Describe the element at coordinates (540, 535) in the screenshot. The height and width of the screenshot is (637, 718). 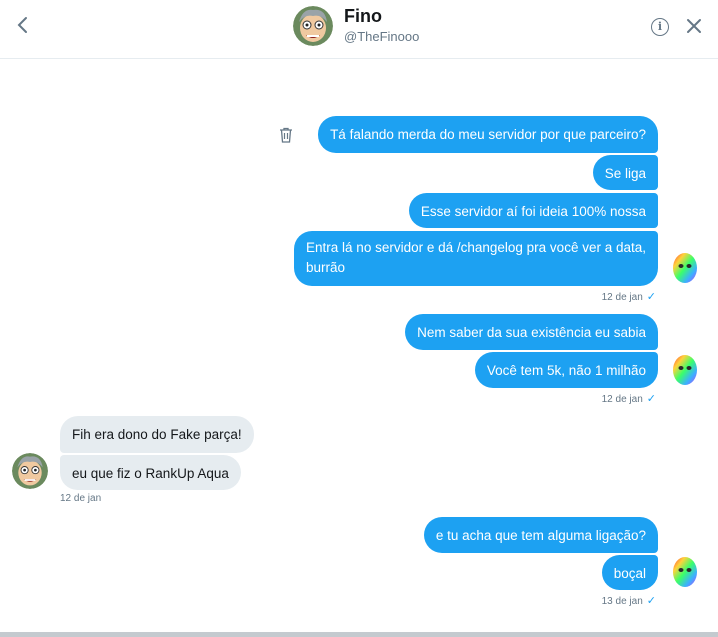
I see `message-bubble-outgoing: e tu acha que tem alguma ligação?` at that location.